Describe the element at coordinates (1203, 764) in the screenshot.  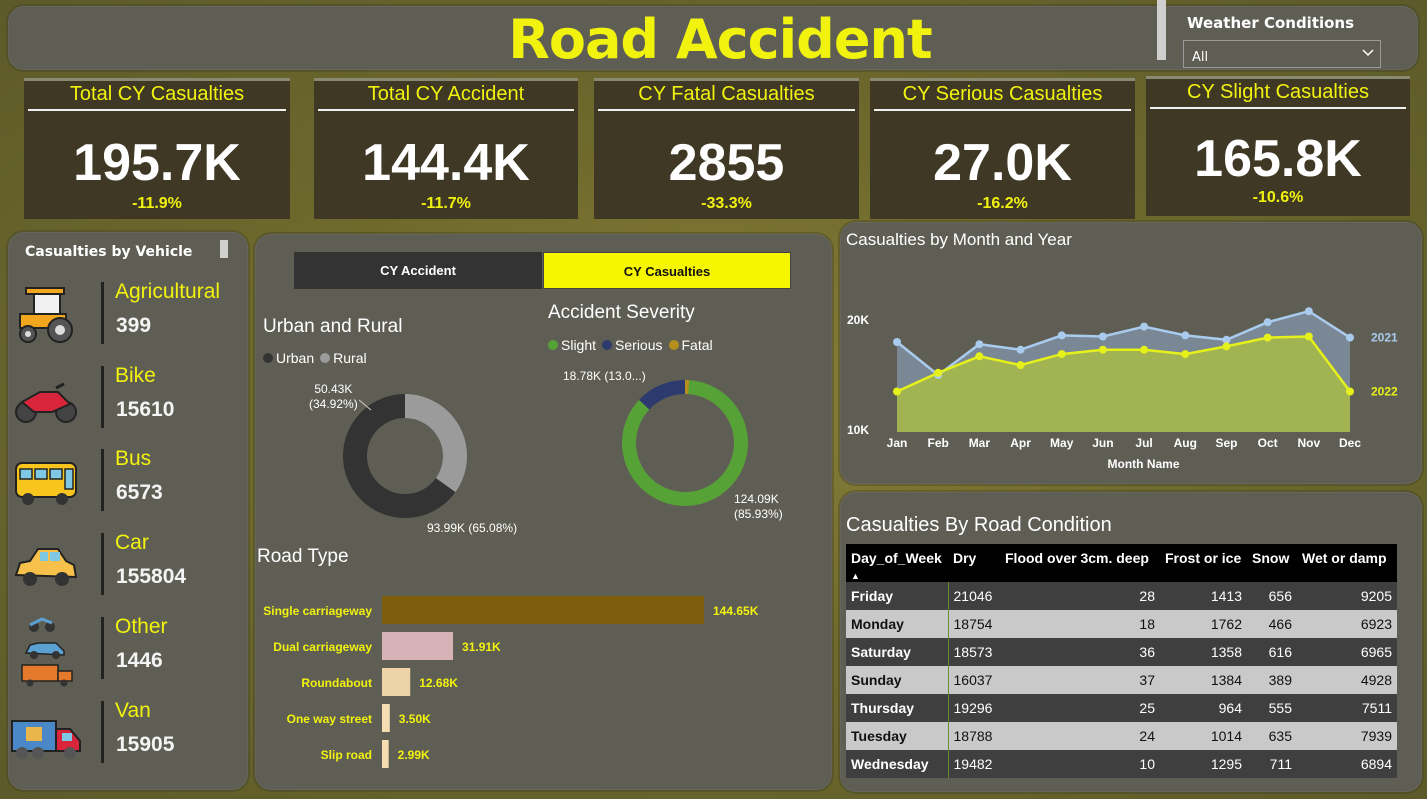
I see `table-cell: 1295` at that location.